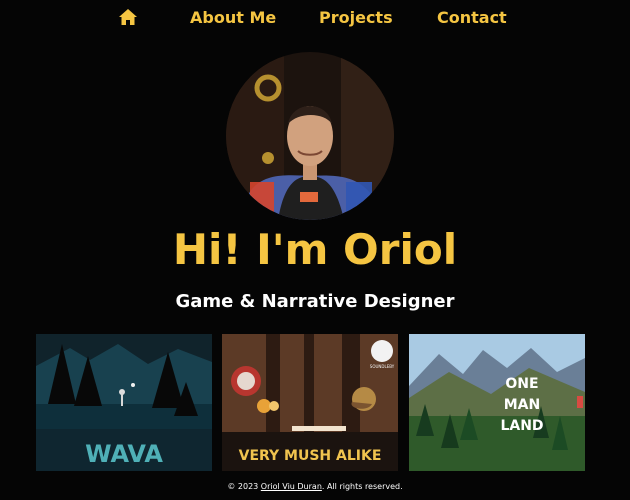 The width and height of the screenshot is (630, 500). I want to click on project-title-line2: MAN, so click(522, 405).